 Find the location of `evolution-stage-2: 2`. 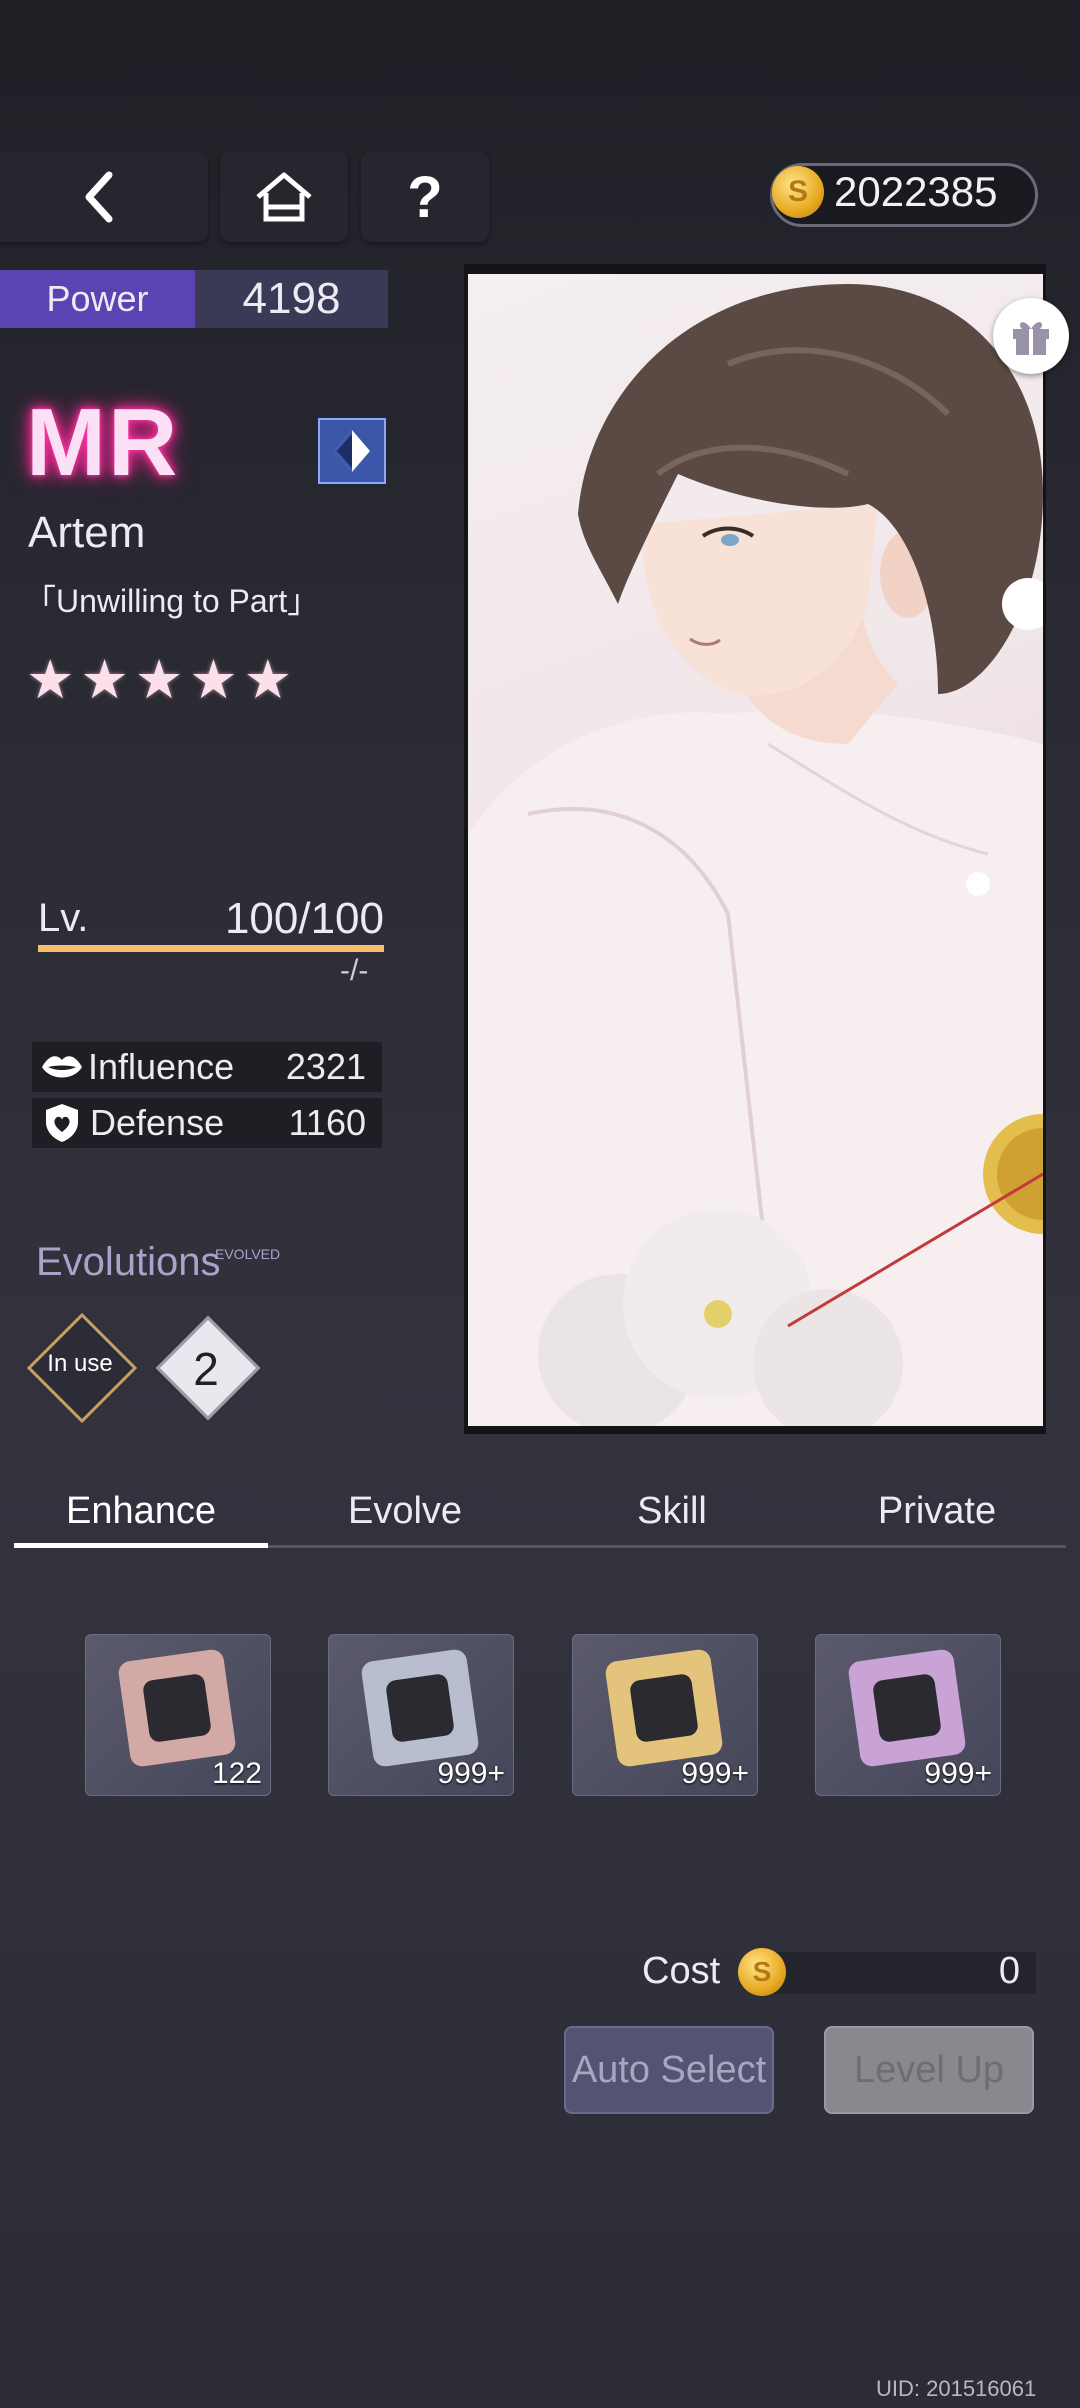

evolution-stage-2: 2 is located at coordinates (207, 1367).